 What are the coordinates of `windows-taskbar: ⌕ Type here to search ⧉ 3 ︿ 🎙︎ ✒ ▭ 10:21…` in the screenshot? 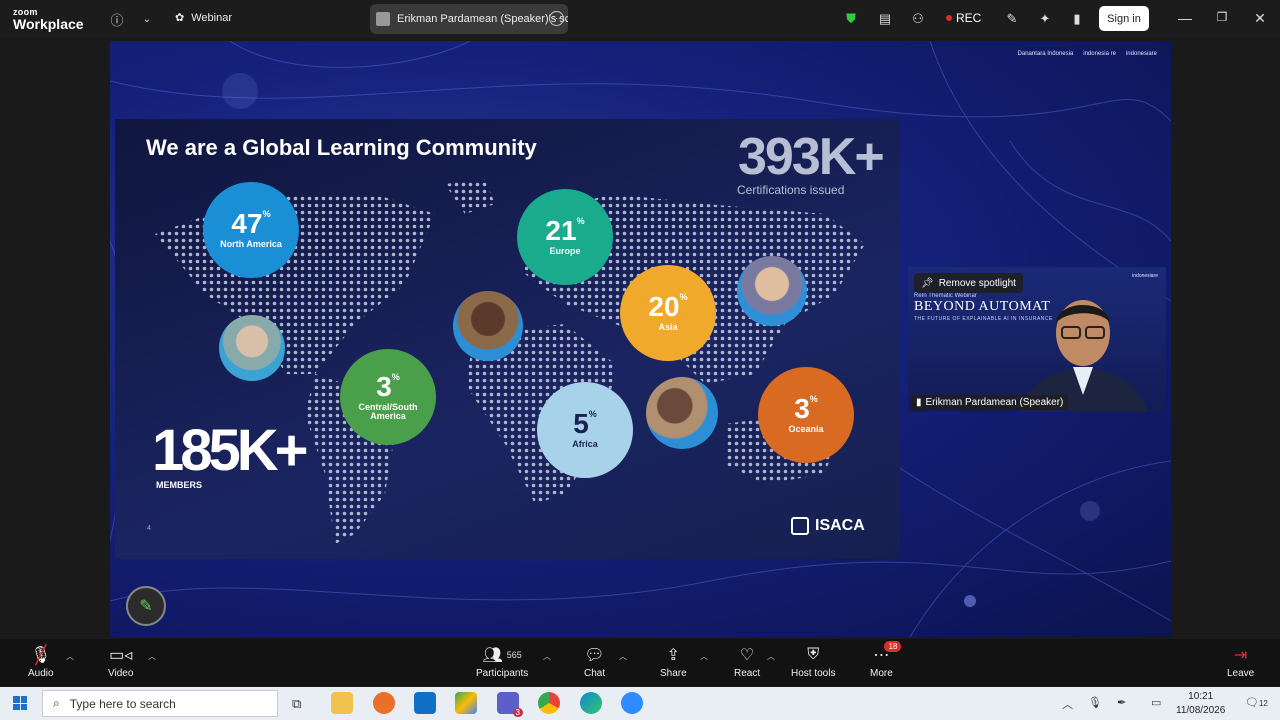 It's located at (640, 703).